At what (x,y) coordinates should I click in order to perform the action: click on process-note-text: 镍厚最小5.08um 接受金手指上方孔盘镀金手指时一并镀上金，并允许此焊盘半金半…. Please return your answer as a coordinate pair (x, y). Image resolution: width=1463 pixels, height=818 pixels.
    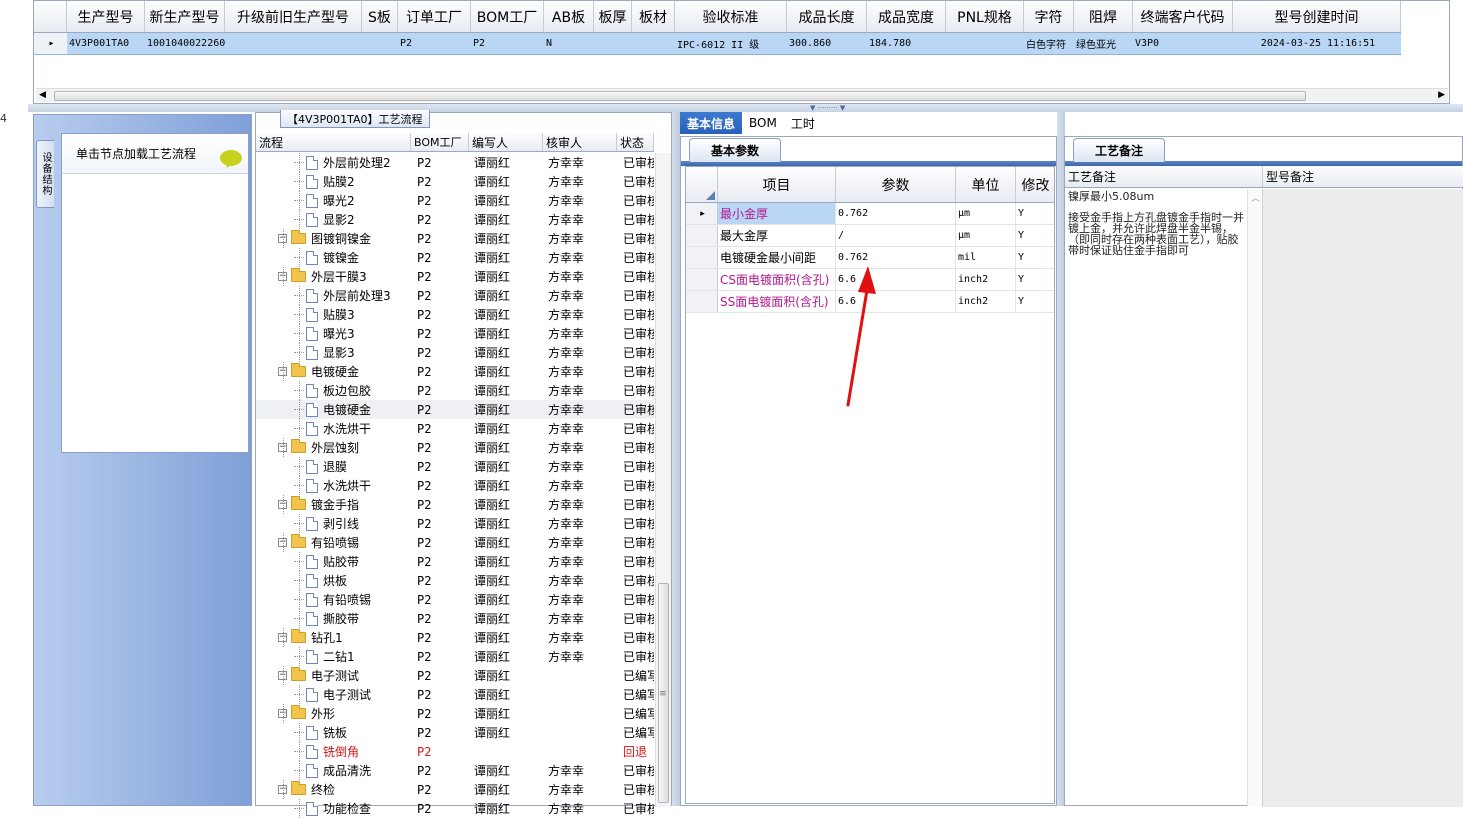
    Looking at the image, I should click on (1156, 498).